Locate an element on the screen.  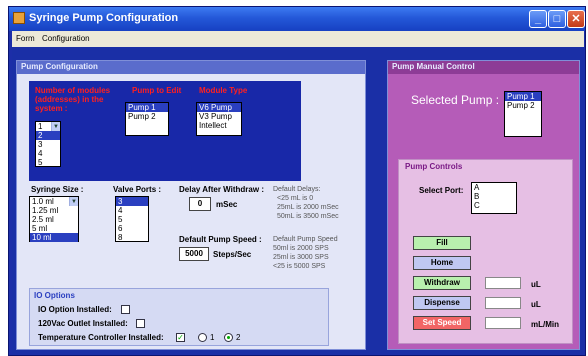
valve-ports-list: 3 4 5 6 8 is located at coordinates (132, 219).